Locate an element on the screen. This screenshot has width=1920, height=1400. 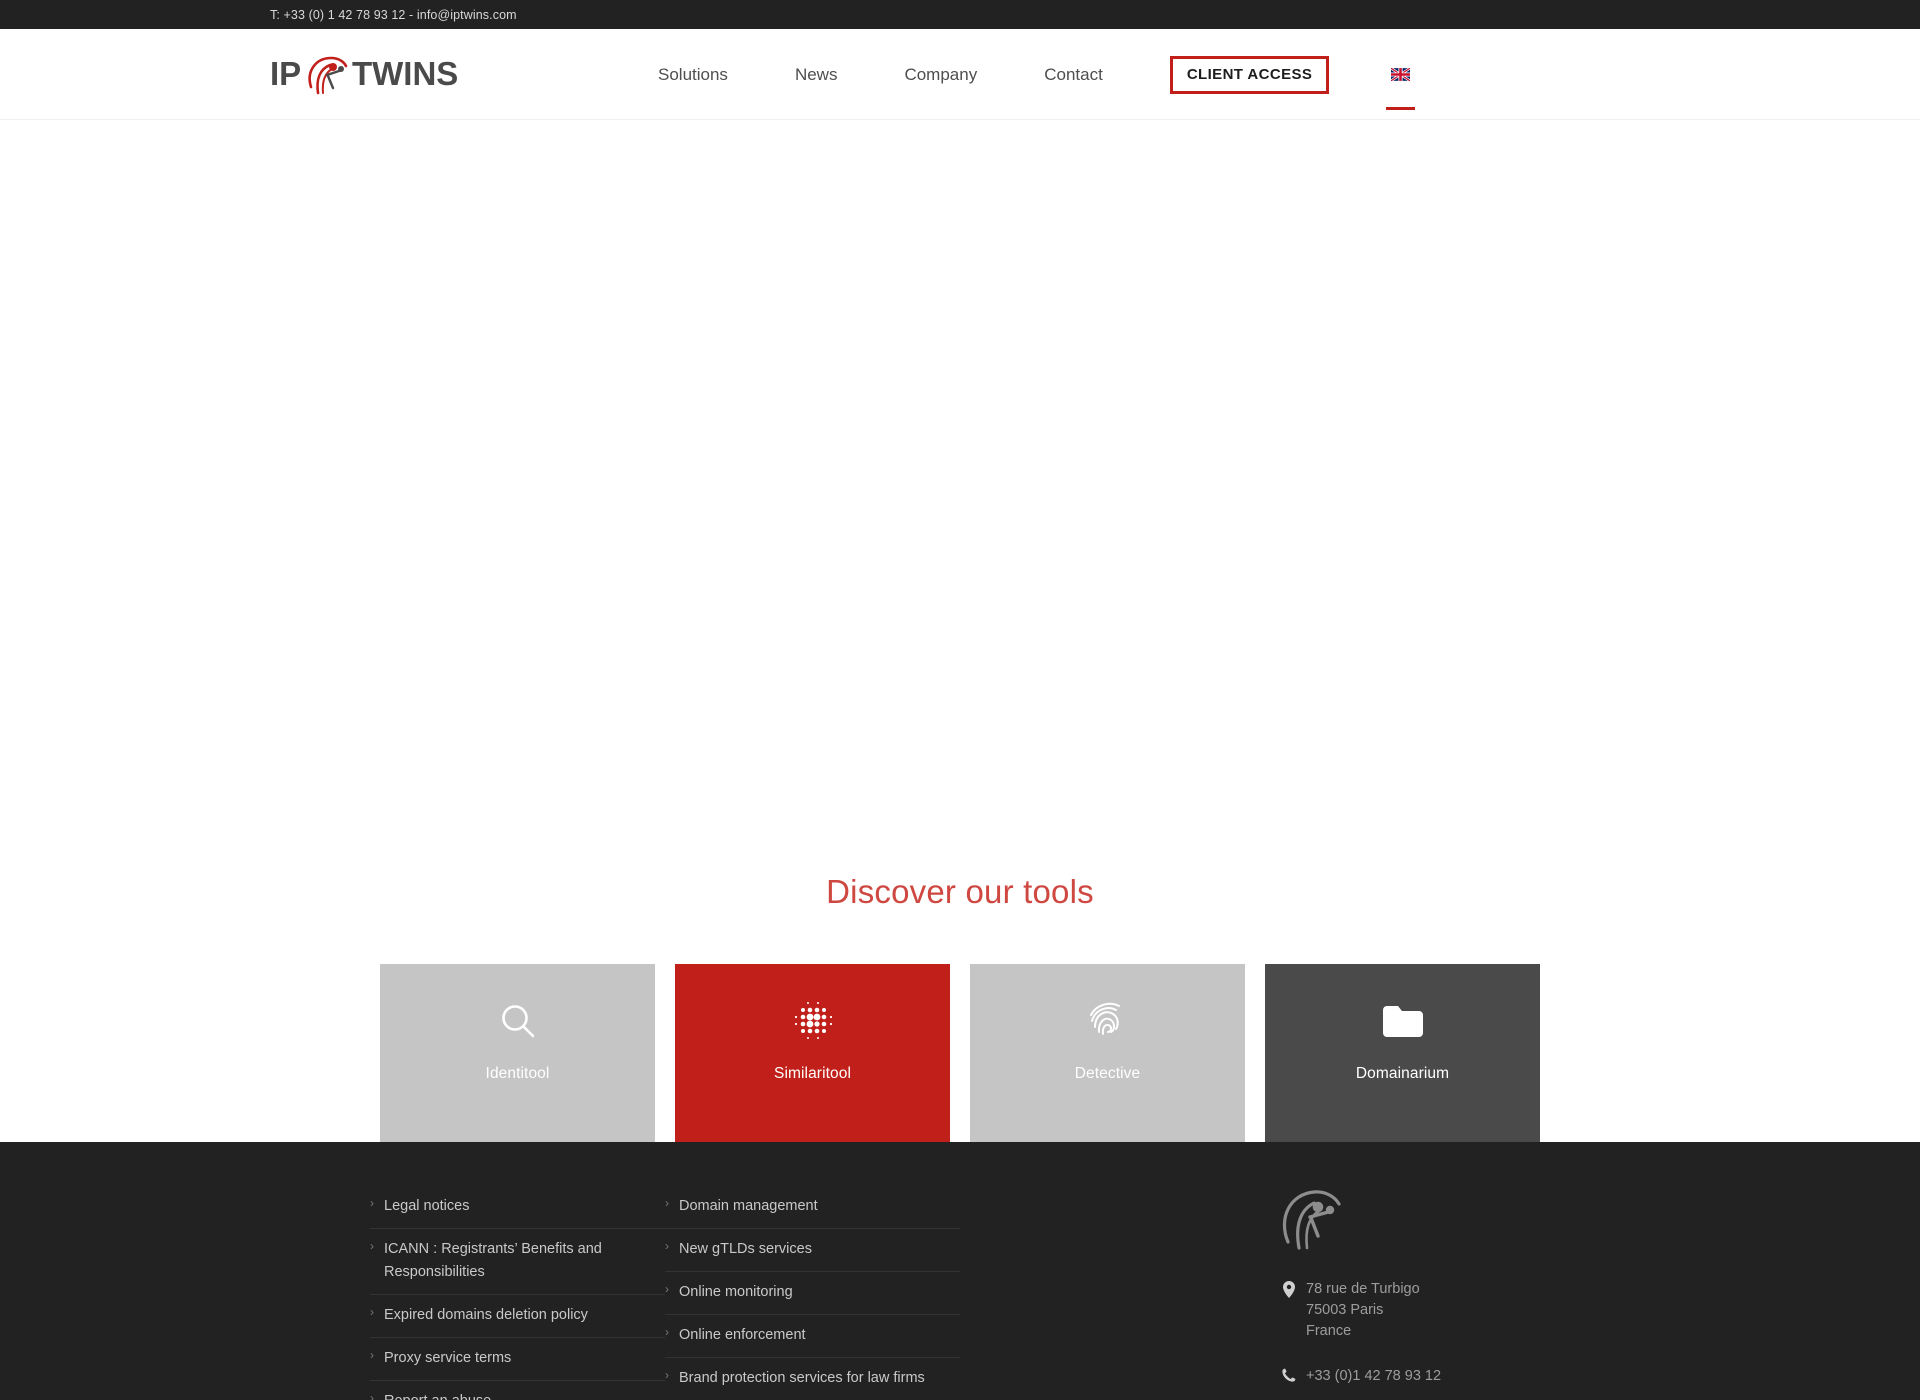
tool-label-detective: Detective is located at coordinates (1107, 1073).